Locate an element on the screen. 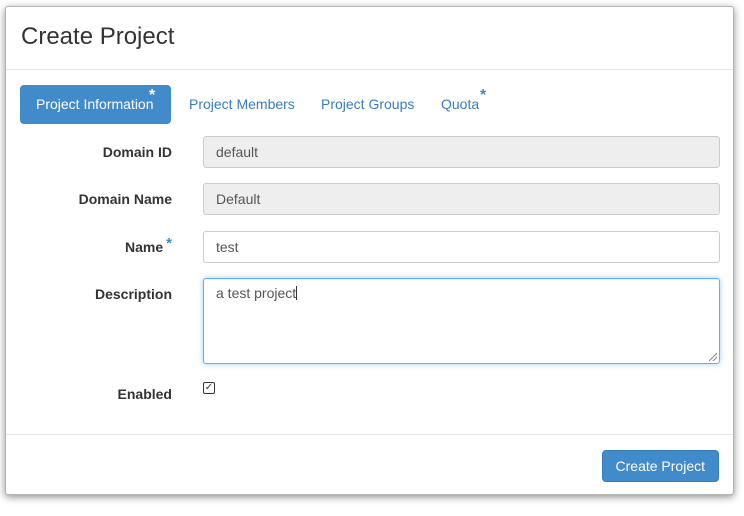 The width and height of the screenshot is (744, 516). tab-label: Project Members is located at coordinates (242, 104).